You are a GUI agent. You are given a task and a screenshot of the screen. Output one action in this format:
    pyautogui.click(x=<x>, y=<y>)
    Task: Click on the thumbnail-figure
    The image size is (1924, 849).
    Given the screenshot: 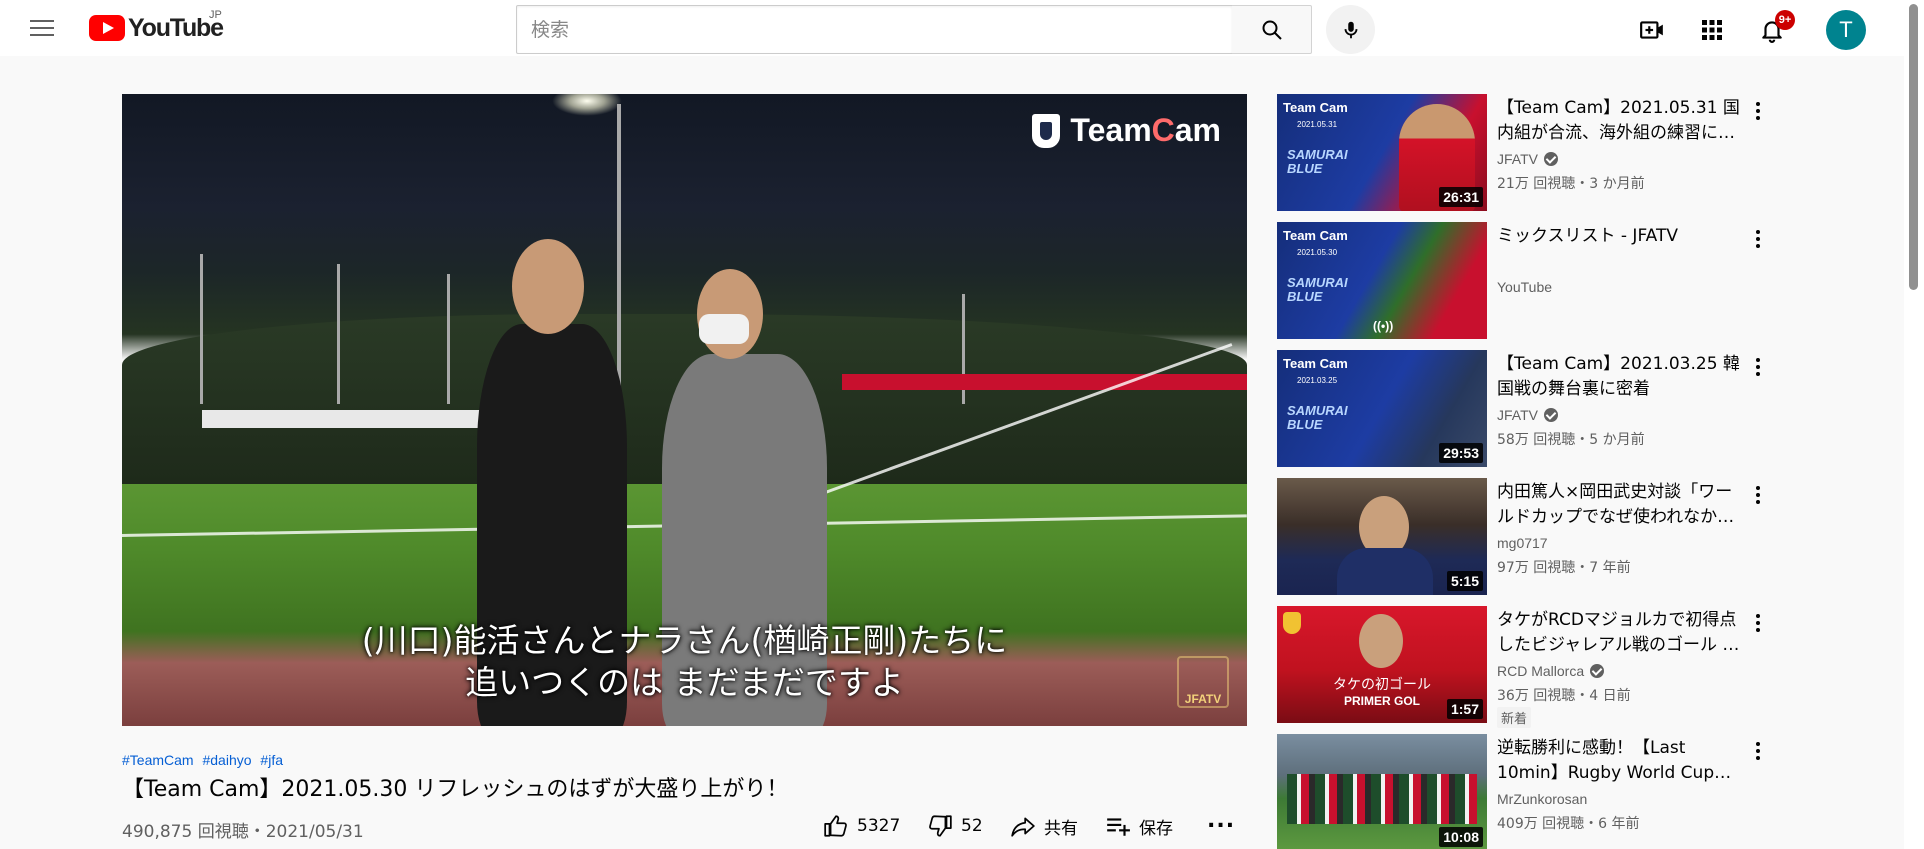 What is the action you would take?
    pyautogui.click(x=1385, y=571)
    